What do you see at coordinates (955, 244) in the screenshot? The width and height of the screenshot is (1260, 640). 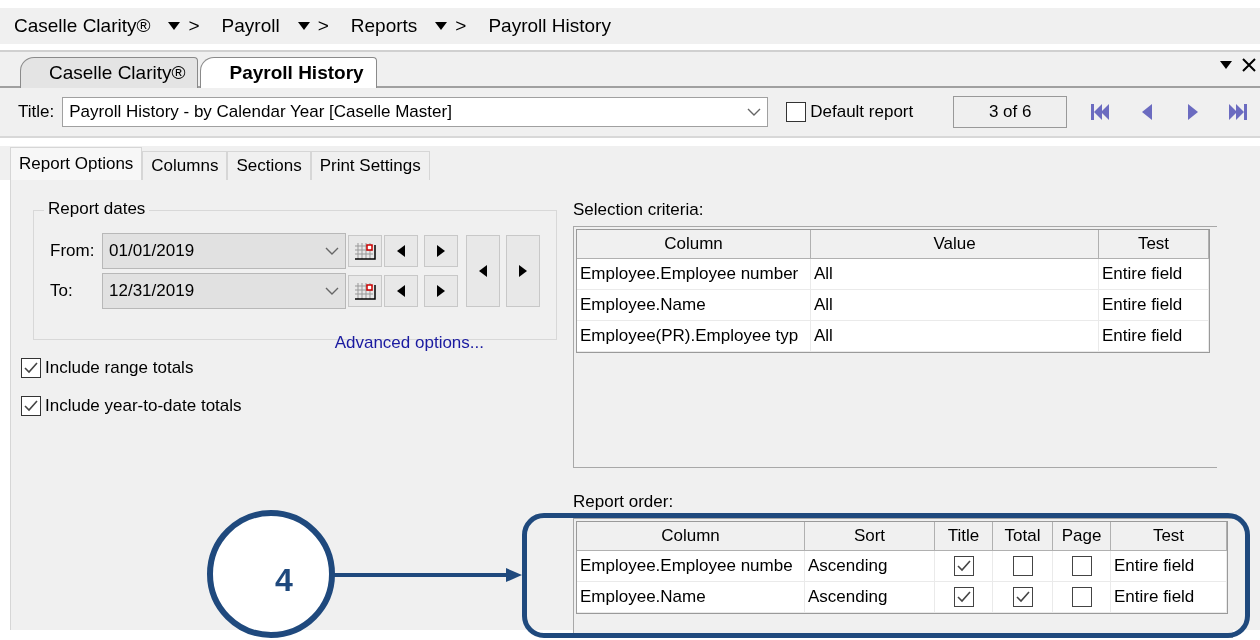 I see `column-header: Value` at bounding box center [955, 244].